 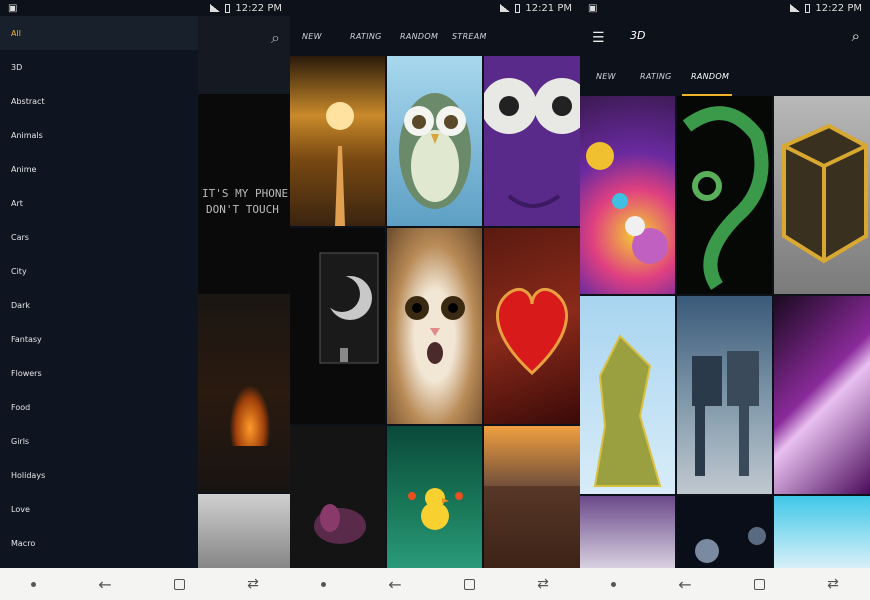 What do you see at coordinates (99, 271) in the screenshot?
I see `drawer-item-city: City` at bounding box center [99, 271].